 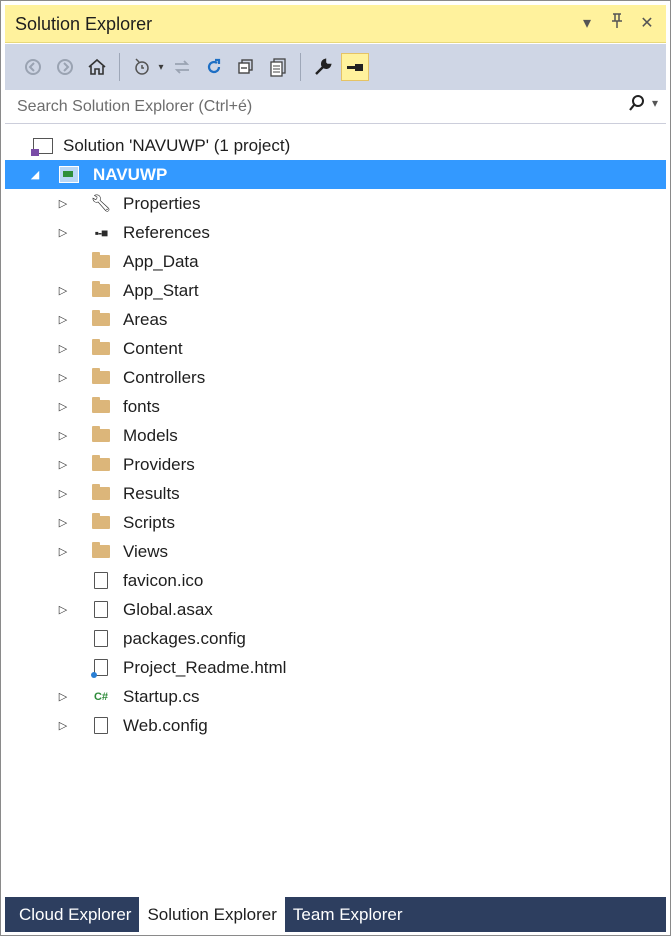 I want to click on tree-item-label: Global.asax, so click(x=168, y=609).